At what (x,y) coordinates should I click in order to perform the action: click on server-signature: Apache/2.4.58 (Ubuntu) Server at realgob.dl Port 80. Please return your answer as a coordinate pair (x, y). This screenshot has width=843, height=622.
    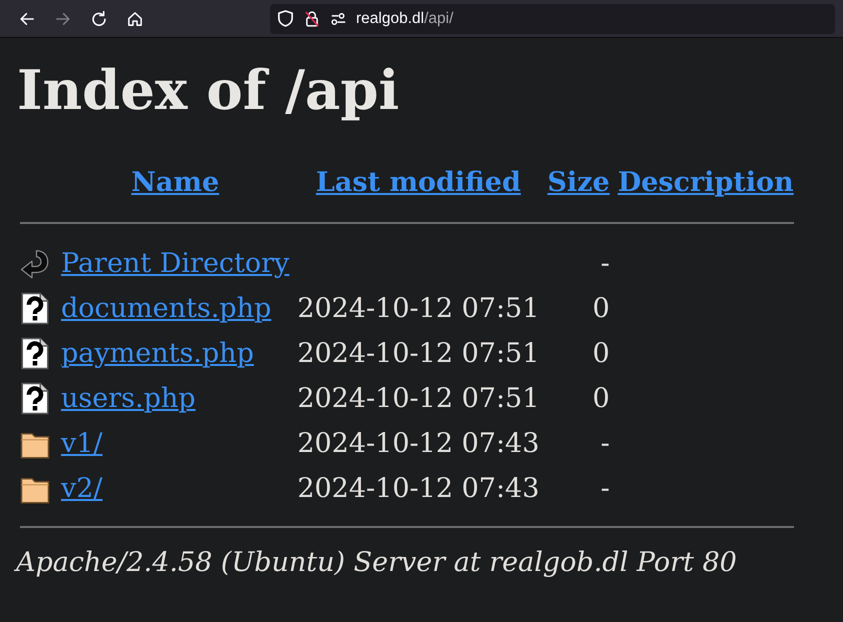
    Looking at the image, I should click on (377, 563).